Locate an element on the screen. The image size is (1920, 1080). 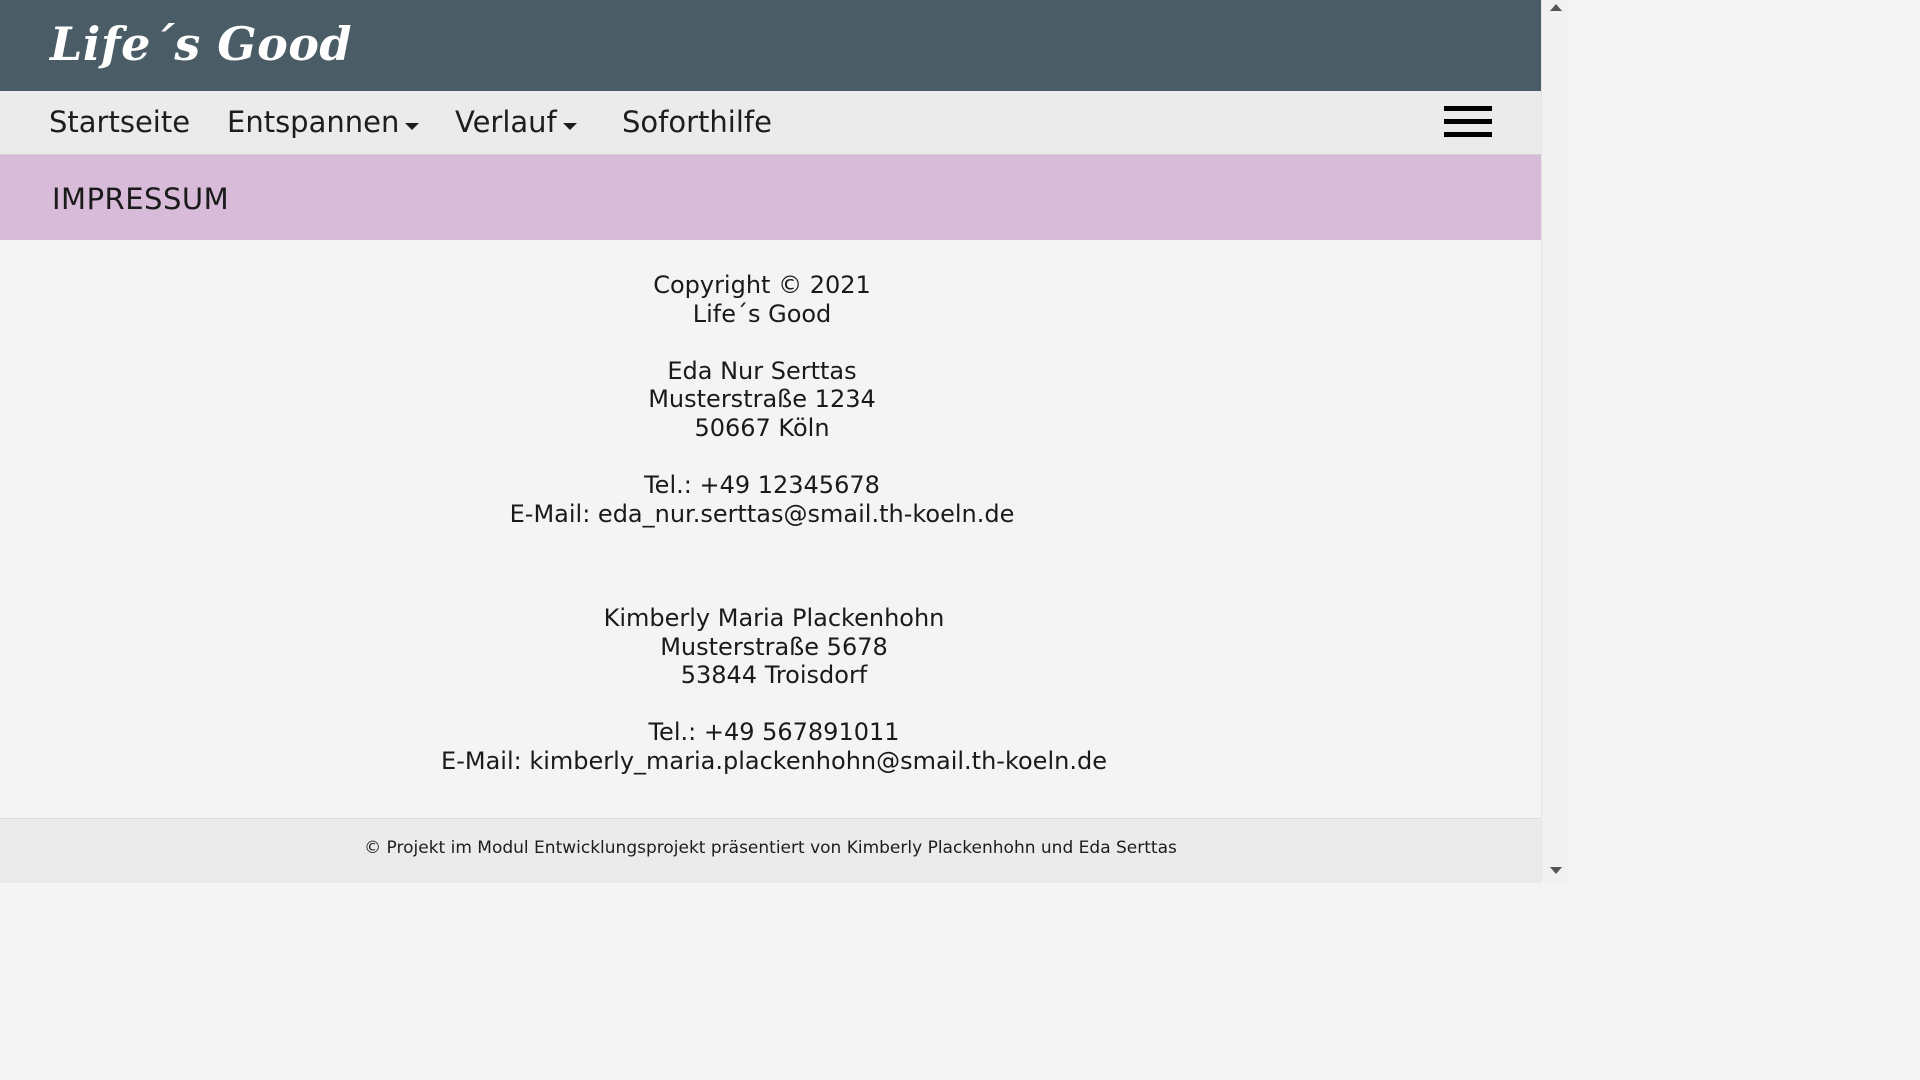
nav-item-startseite: Startseite is located at coordinates (119, 122).